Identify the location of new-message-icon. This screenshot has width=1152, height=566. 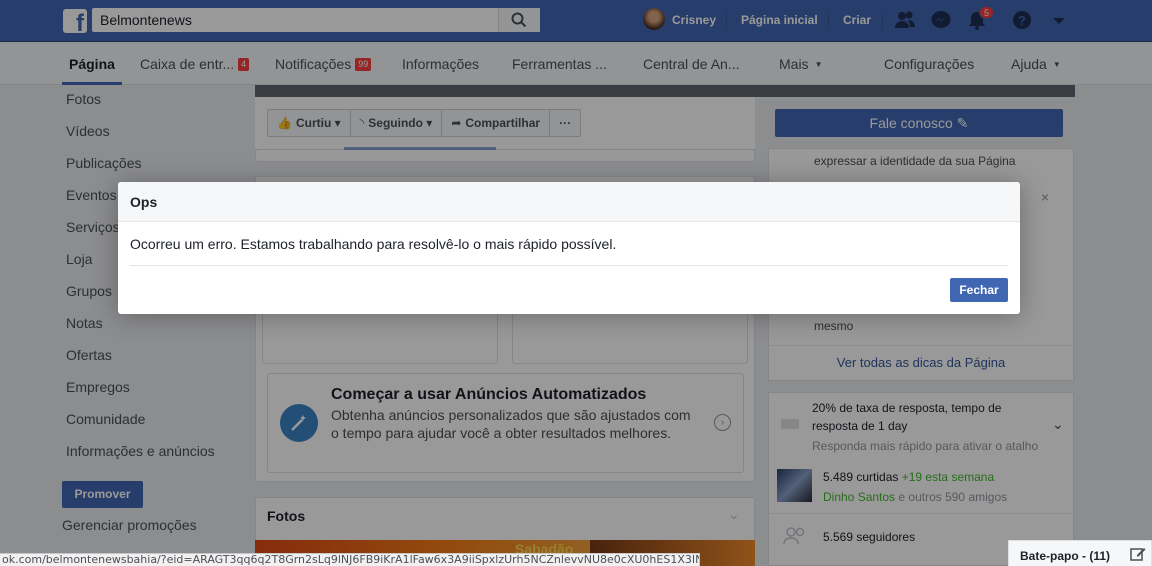
(1138, 554).